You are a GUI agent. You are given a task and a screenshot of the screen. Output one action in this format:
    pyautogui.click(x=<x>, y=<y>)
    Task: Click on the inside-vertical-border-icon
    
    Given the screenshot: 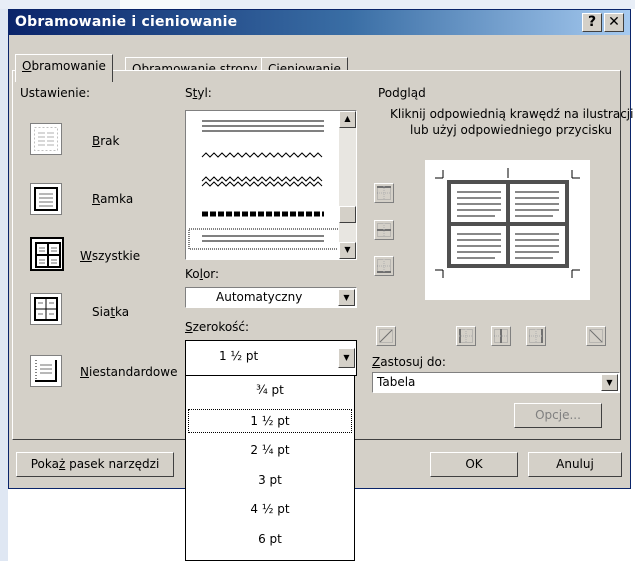 What is the action you would take?
    pyautogui.click(x=501, y=336)
    